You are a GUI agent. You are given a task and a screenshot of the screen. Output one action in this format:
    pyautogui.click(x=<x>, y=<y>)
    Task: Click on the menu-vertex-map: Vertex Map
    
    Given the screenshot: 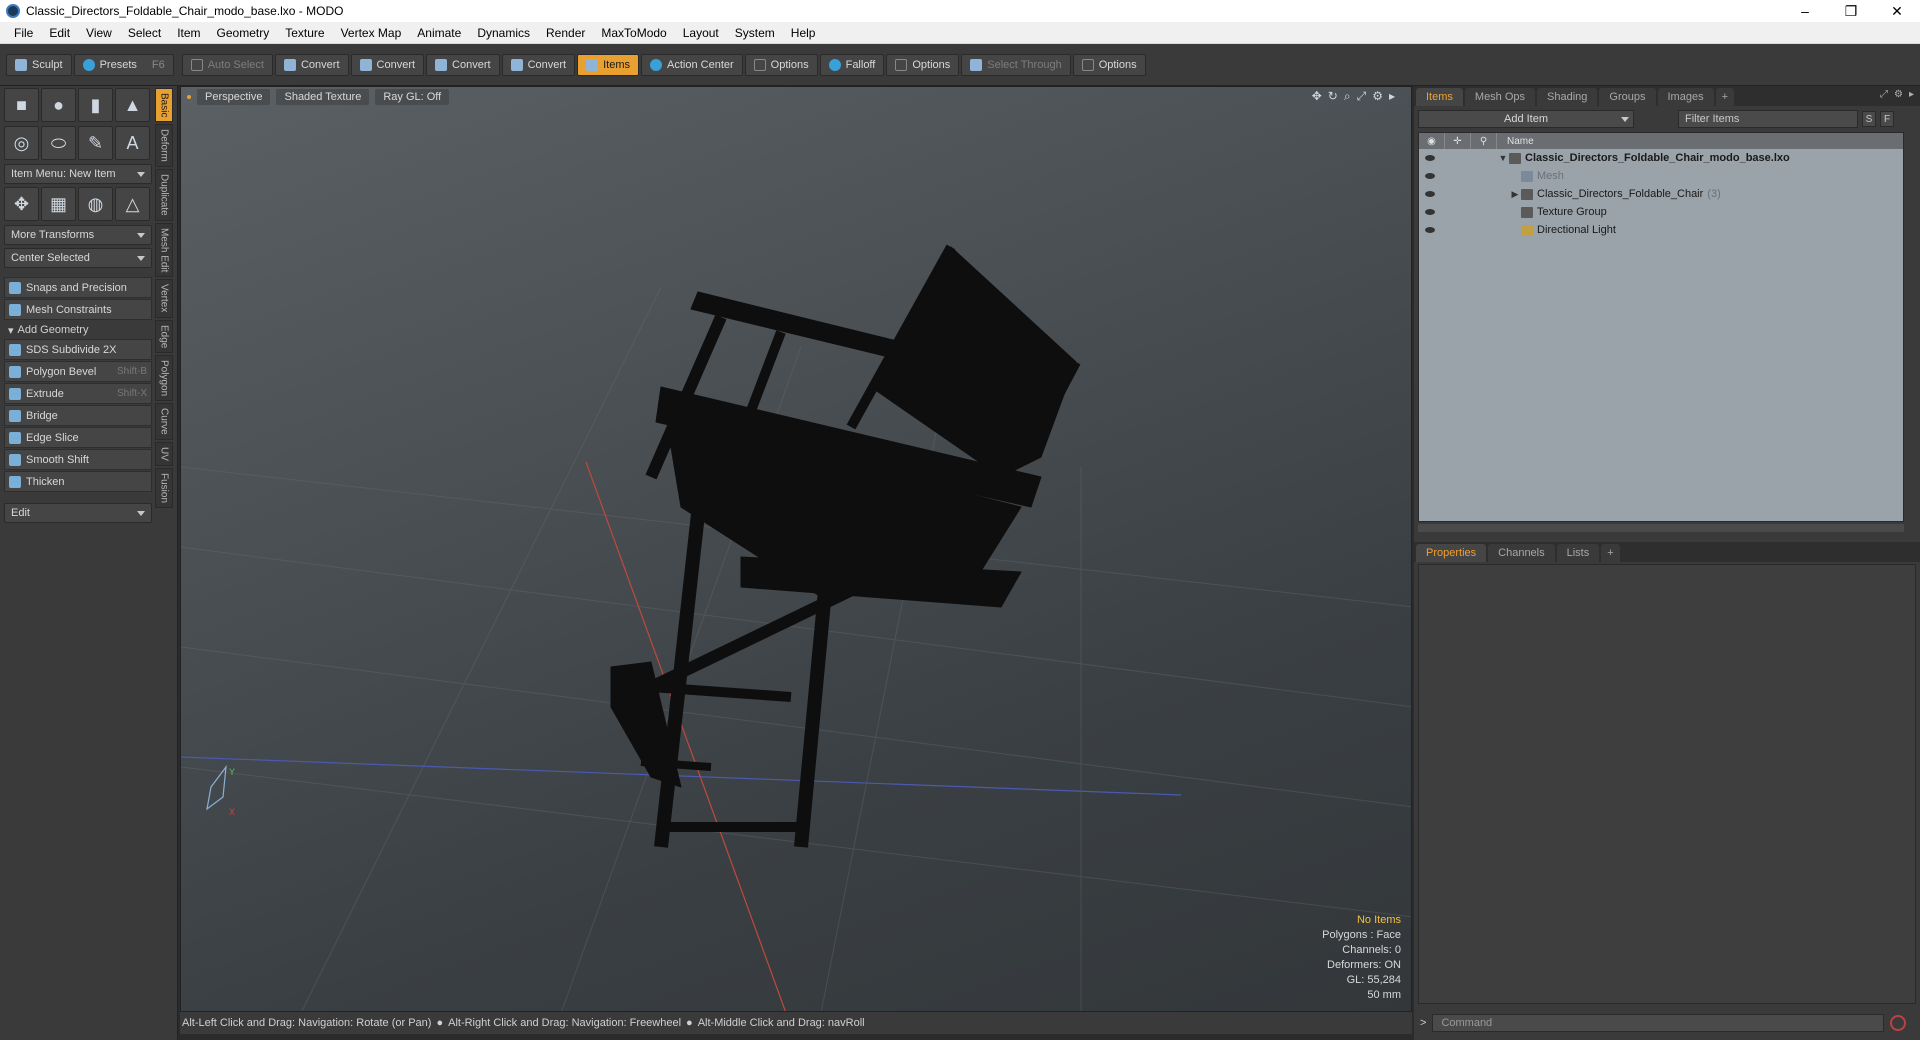 What is the action you would take?
    pyautogui.click(x=371, y=33)
    